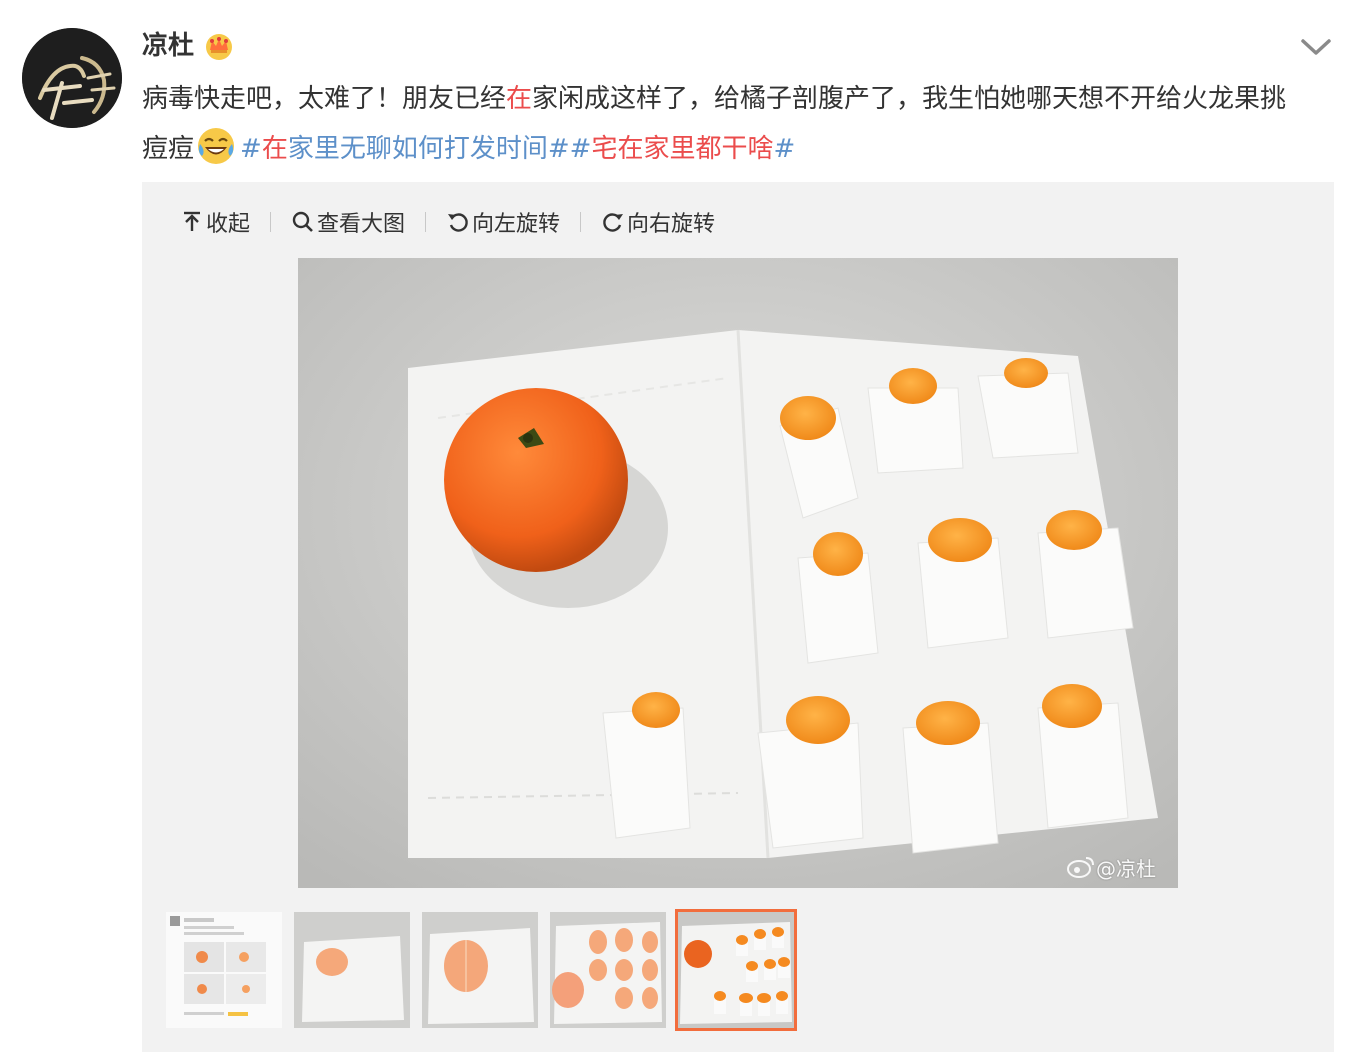  I want to click on post-text-highlight: 在, so click(519, 99).